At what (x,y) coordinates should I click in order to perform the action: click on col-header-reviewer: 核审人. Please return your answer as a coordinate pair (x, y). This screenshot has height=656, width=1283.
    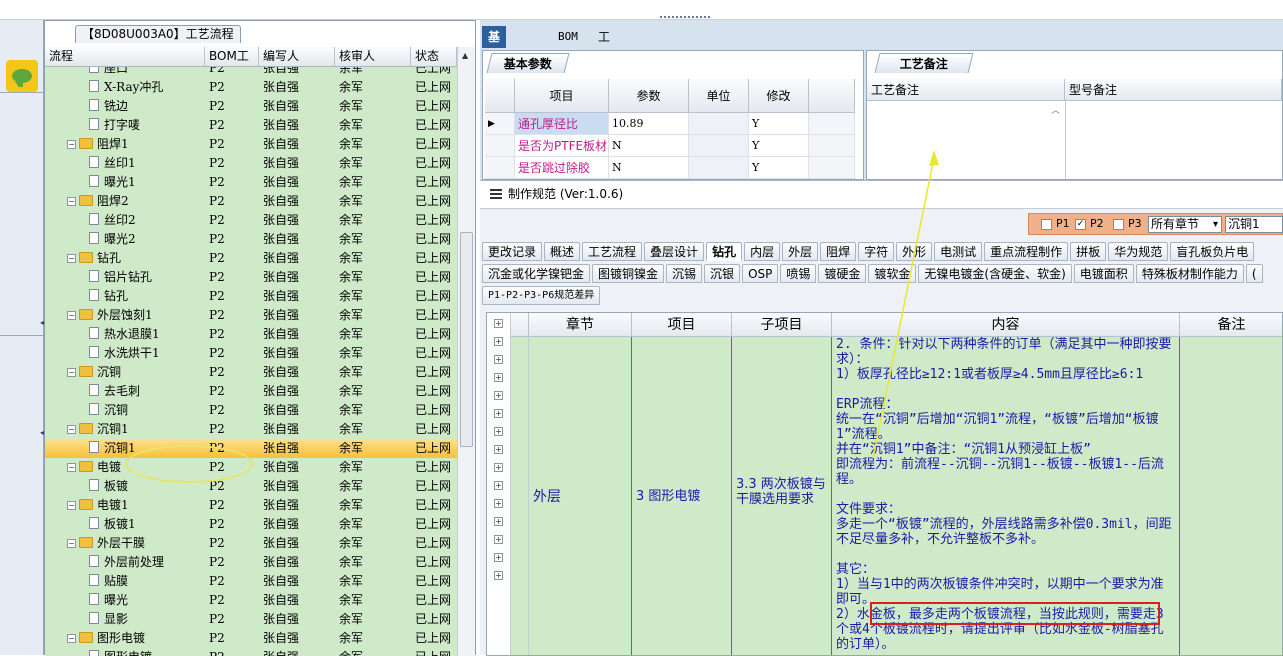
    Looking at the image, I should click on (373, 57).